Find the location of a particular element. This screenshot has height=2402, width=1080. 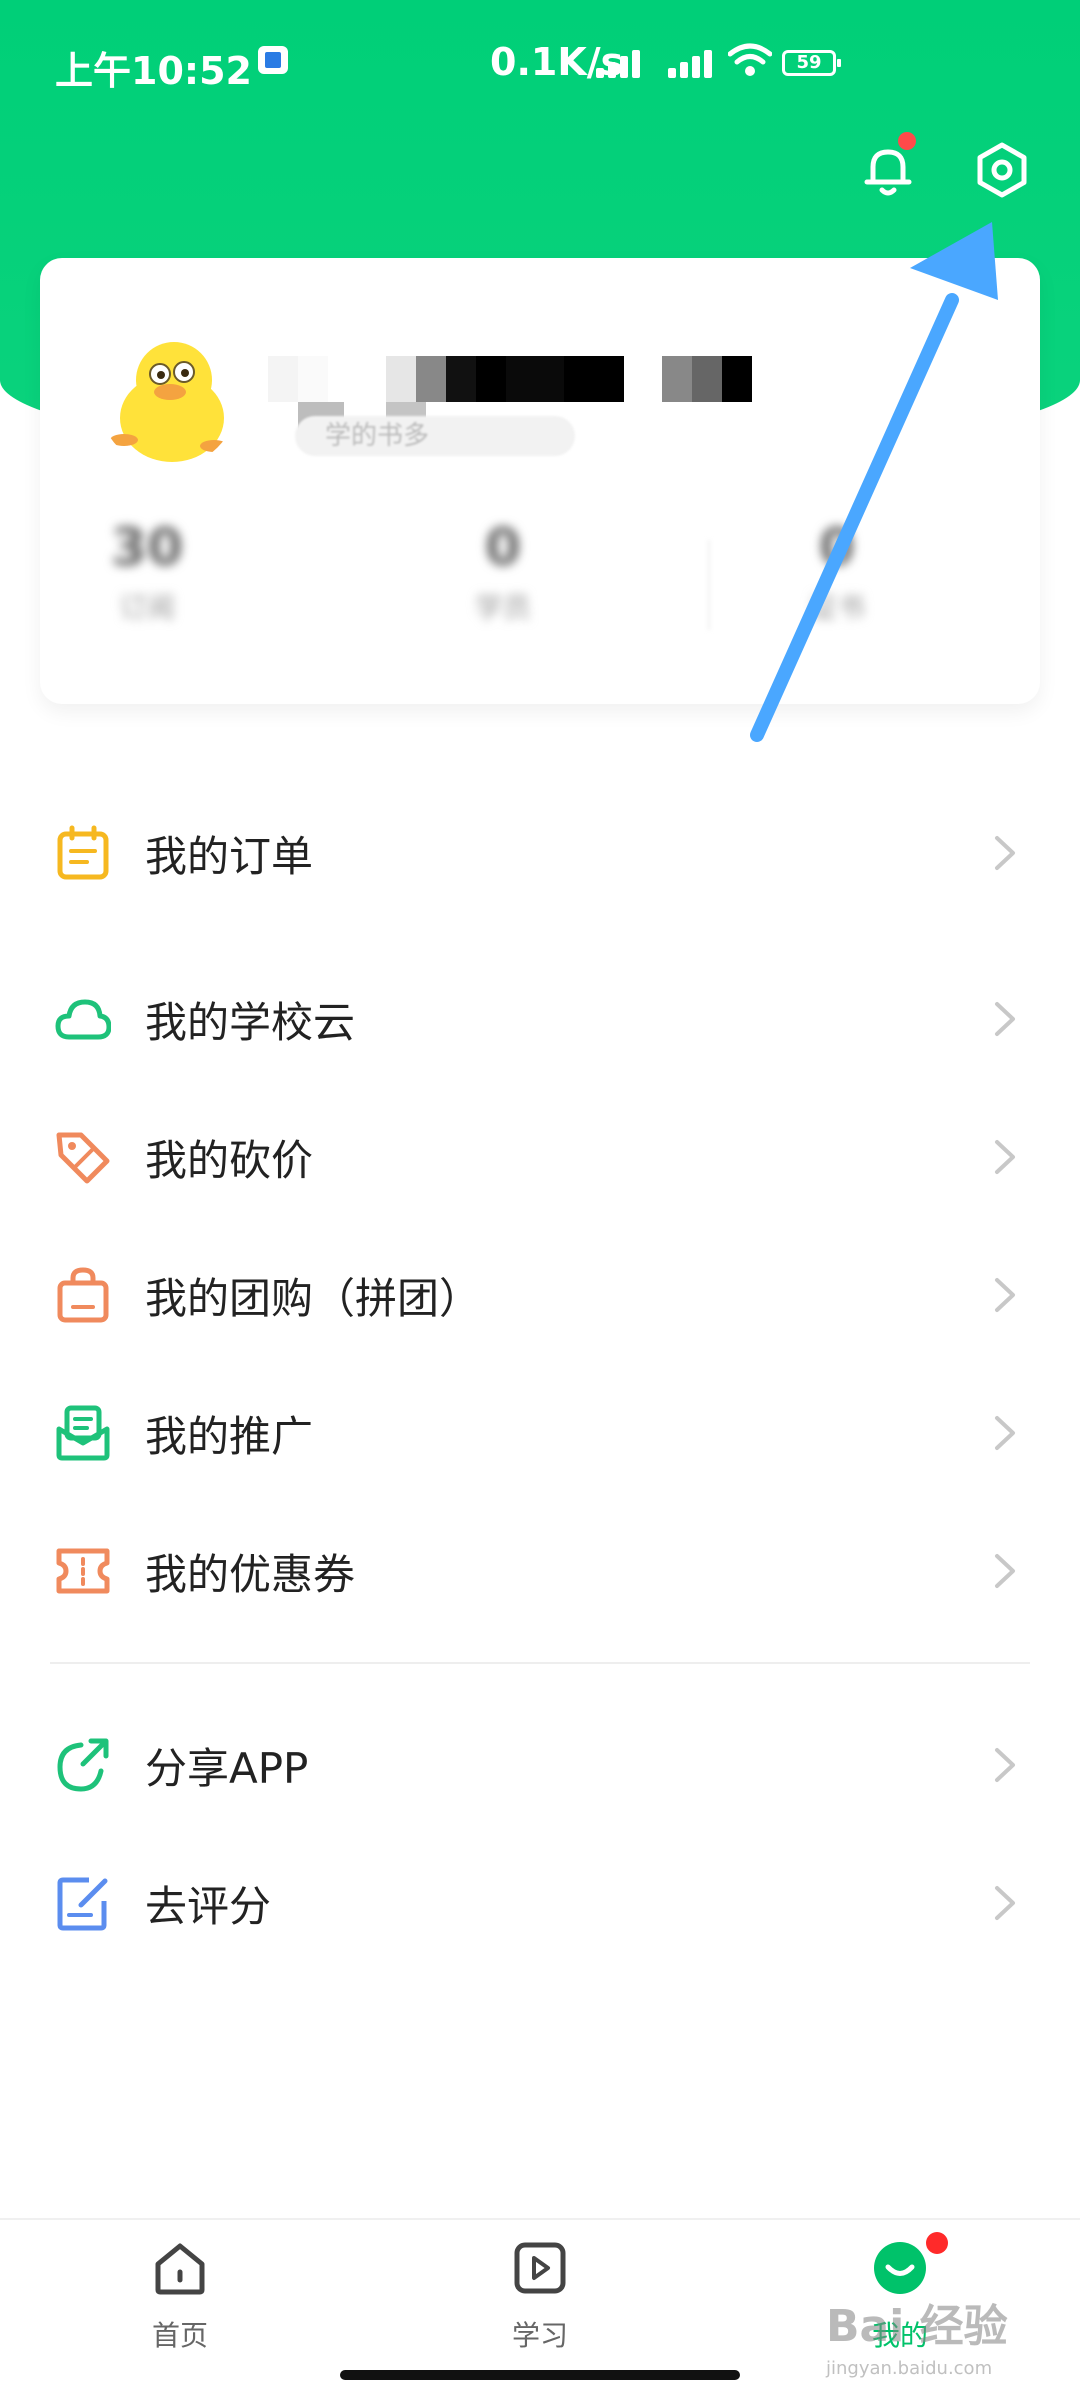

profile-subtitle: 学的书多 is located at coordinates (435, 436).